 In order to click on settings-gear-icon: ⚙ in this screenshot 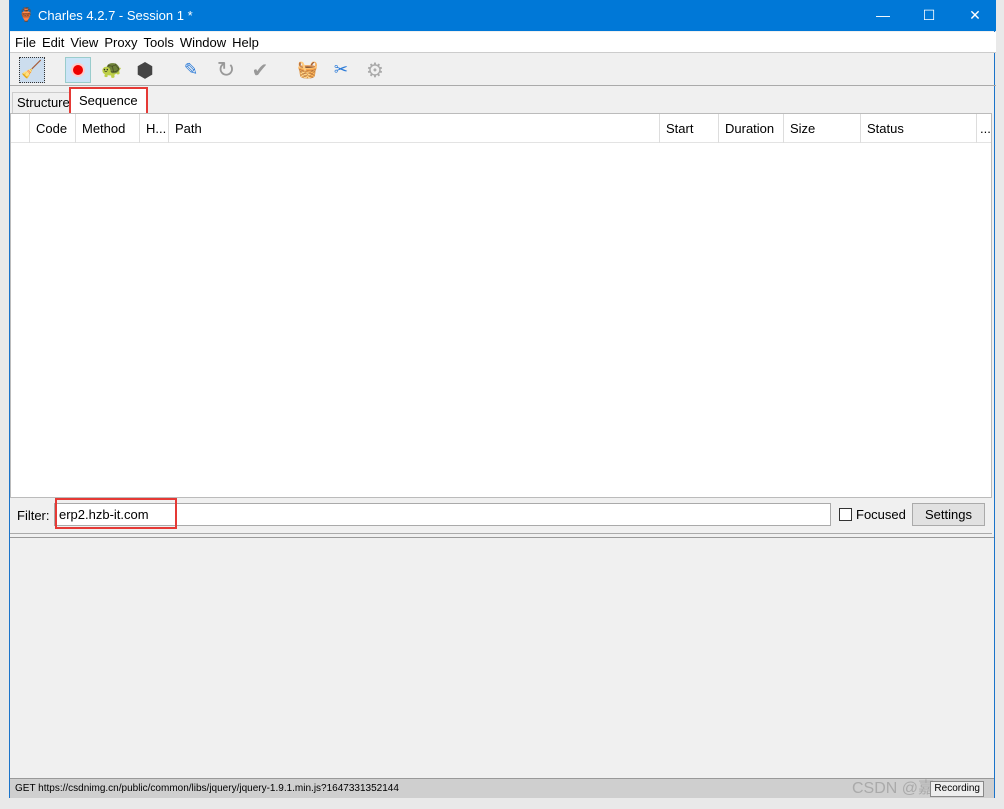, I will do `click(375, 70)`.